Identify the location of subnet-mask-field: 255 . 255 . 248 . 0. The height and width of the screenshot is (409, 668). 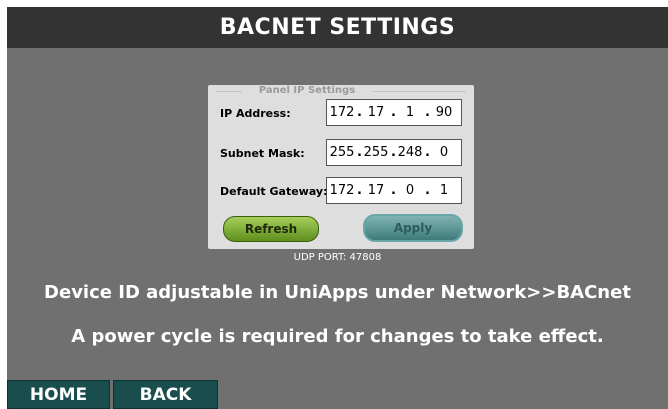
(394, 152).